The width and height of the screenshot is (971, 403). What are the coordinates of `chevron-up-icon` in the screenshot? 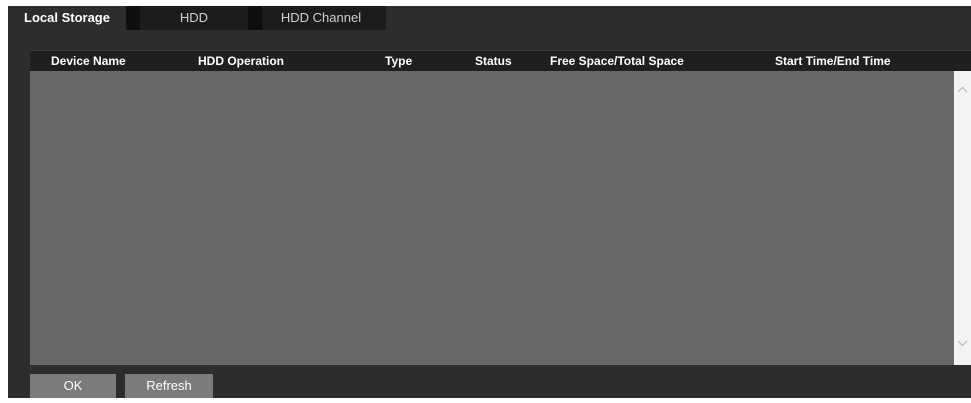 It's located at (962, 90).